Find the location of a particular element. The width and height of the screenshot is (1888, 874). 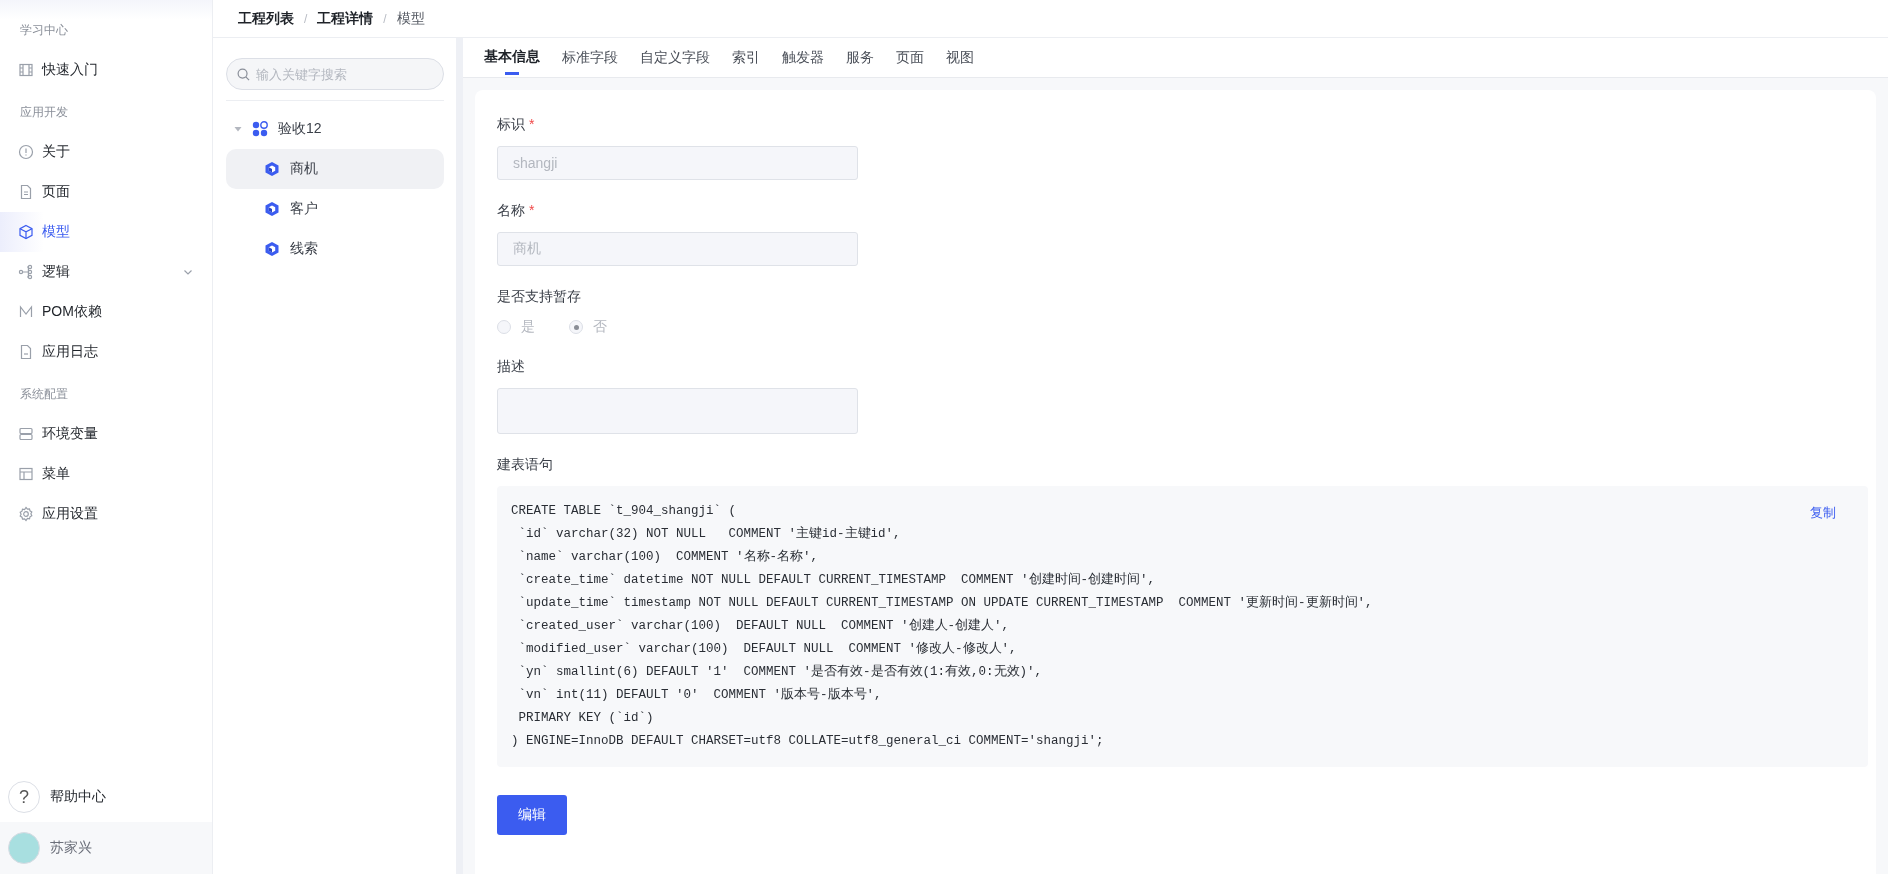

tab: 页面 is located at coordinates (910, 58).